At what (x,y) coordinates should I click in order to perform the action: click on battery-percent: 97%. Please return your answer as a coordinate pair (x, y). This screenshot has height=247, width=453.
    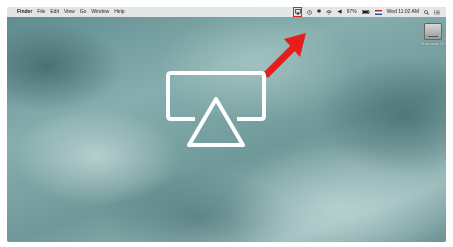
    Looking at the image, I should click on (352, 12).